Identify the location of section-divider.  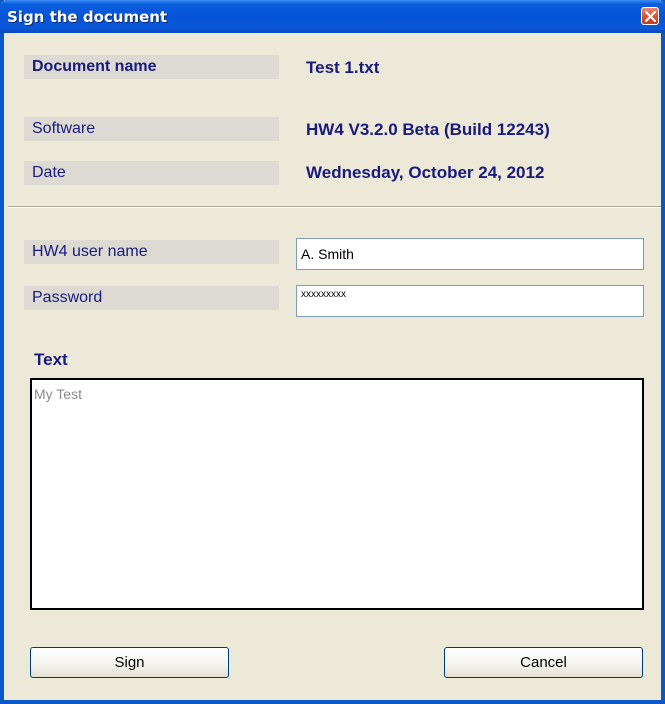
(334, 207).